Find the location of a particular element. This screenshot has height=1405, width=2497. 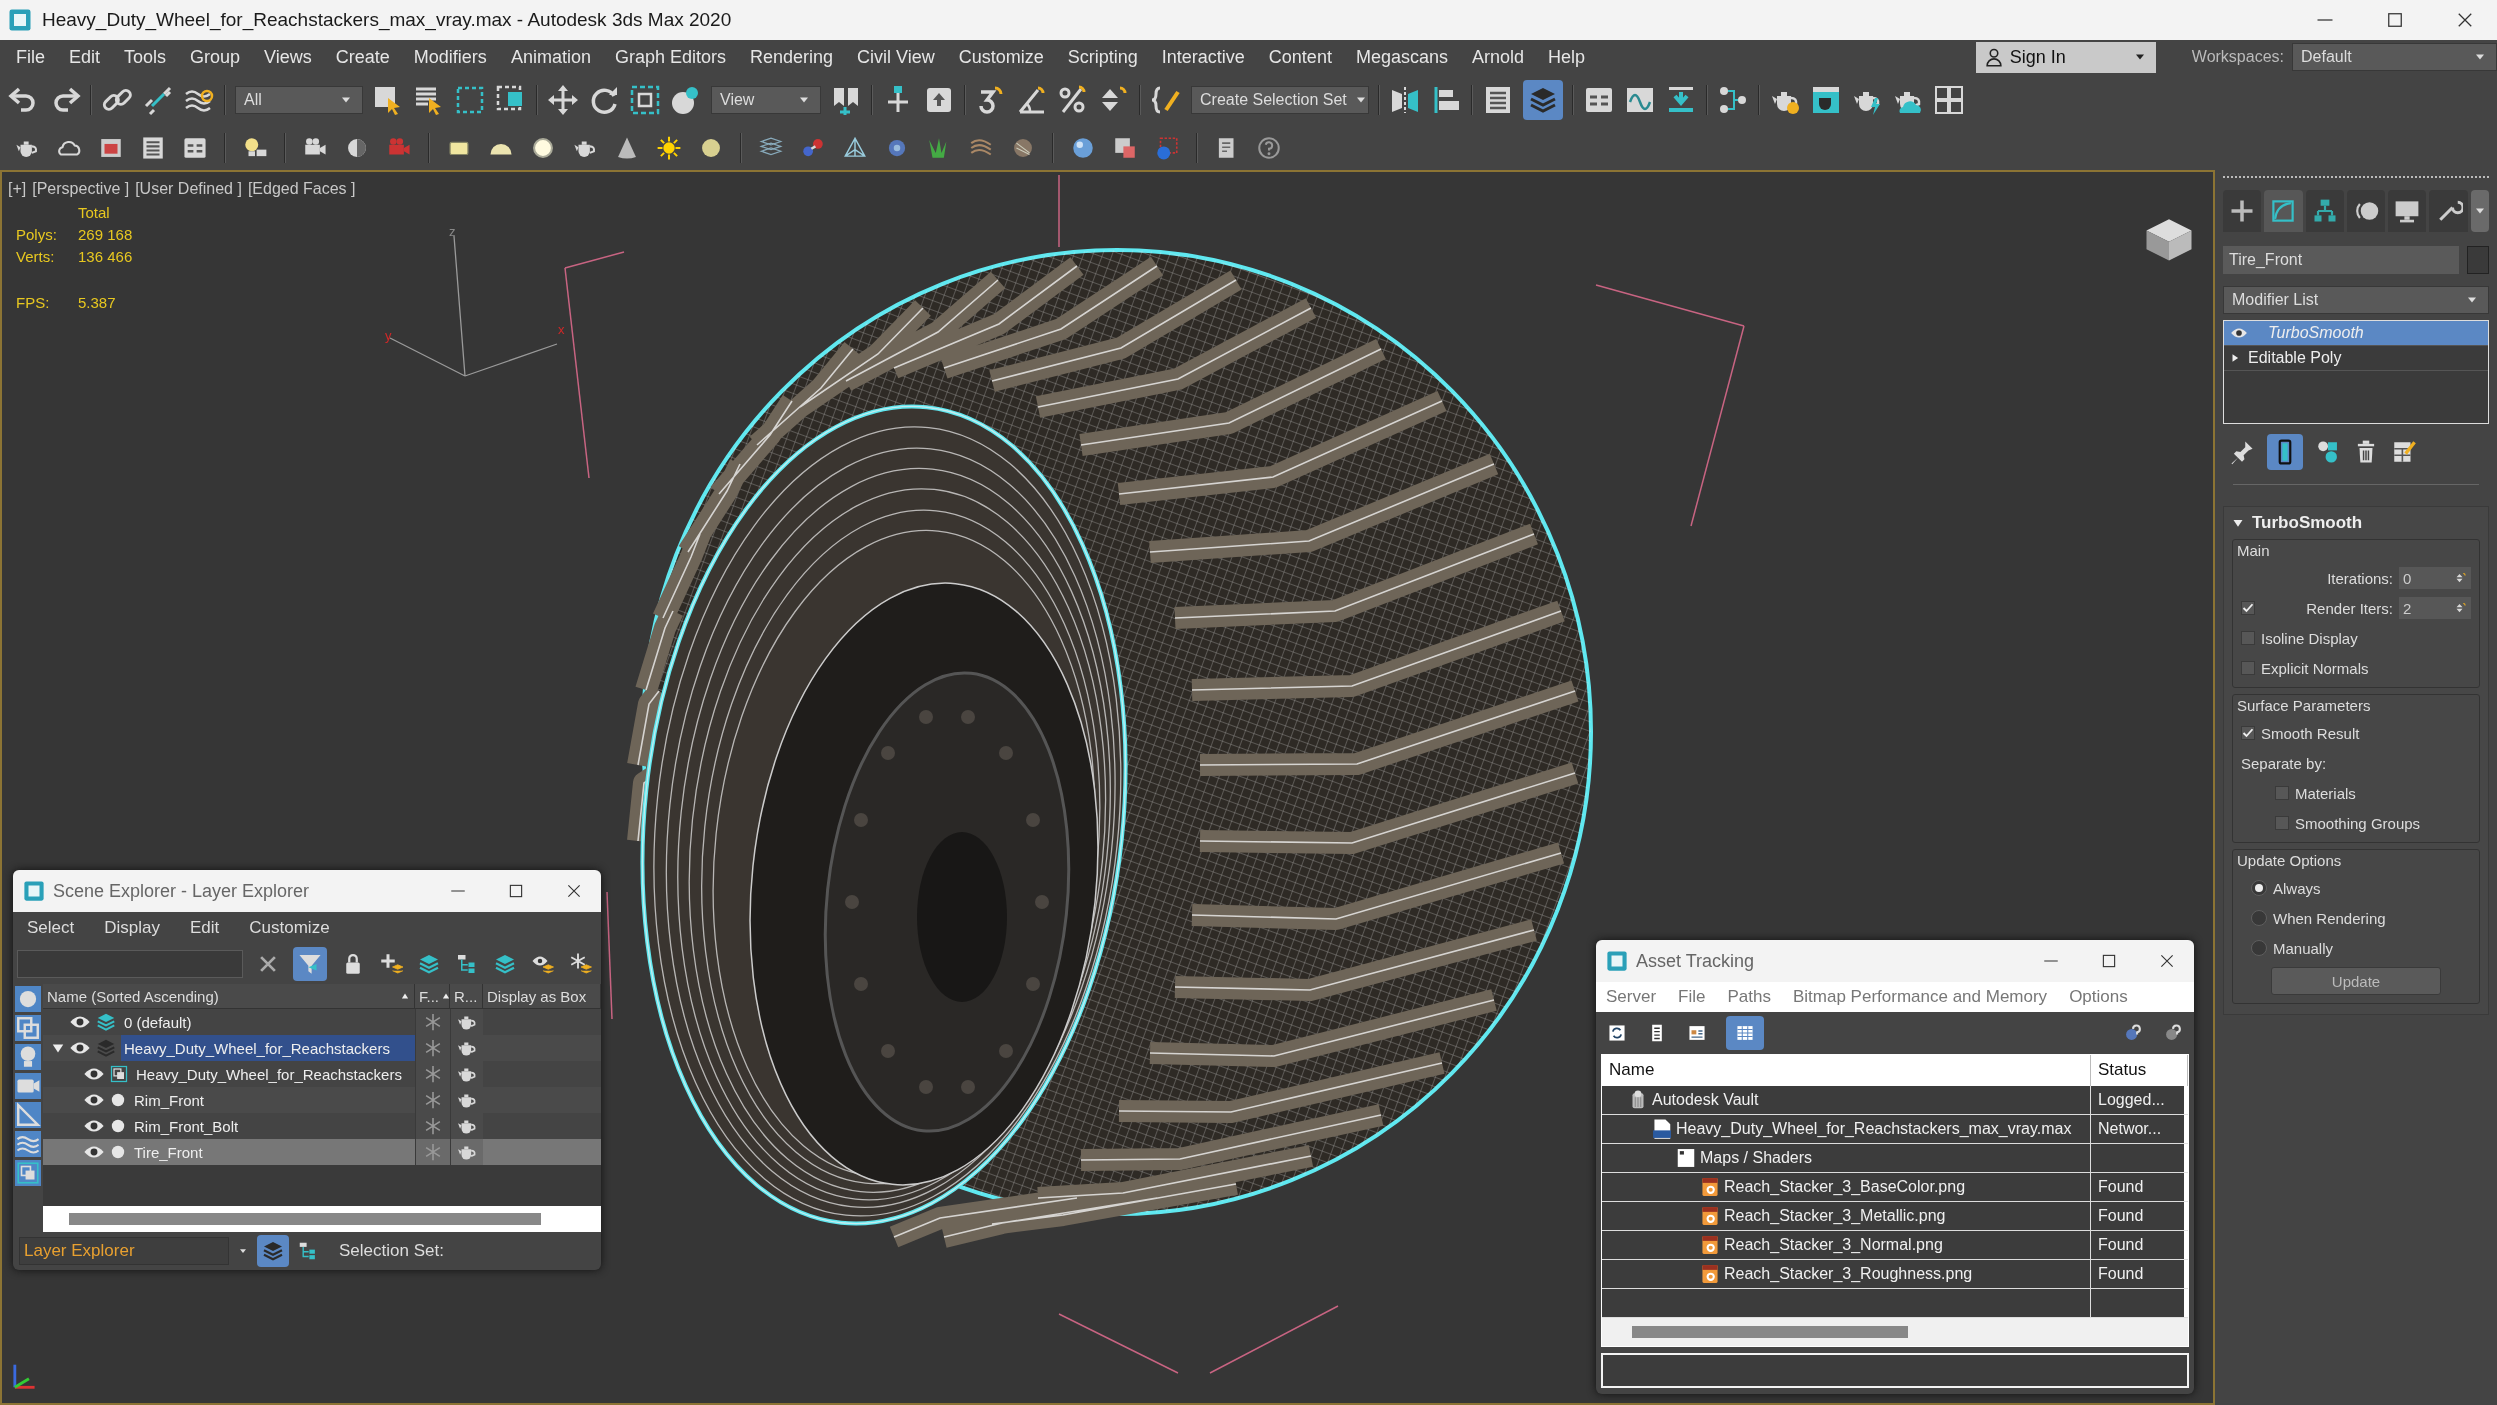

table-cell: Reach_Stacker_3_Roughness.png is located at coordinates (1848, 1273).